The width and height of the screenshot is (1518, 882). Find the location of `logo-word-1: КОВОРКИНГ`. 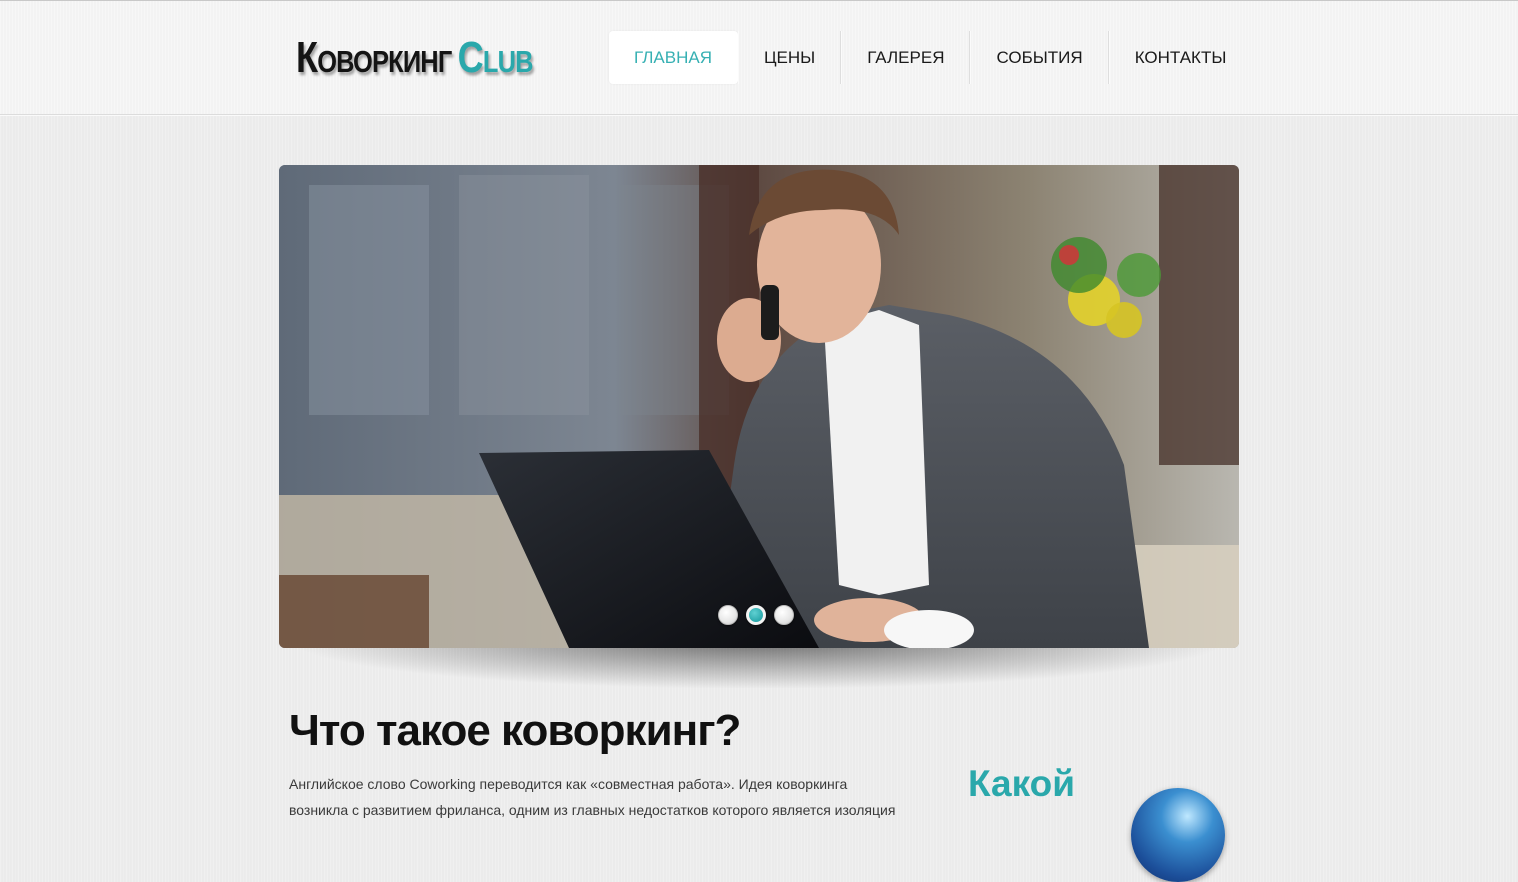

logo-word-1: КОВОРКИНГ is located at coordinates (377, 57).